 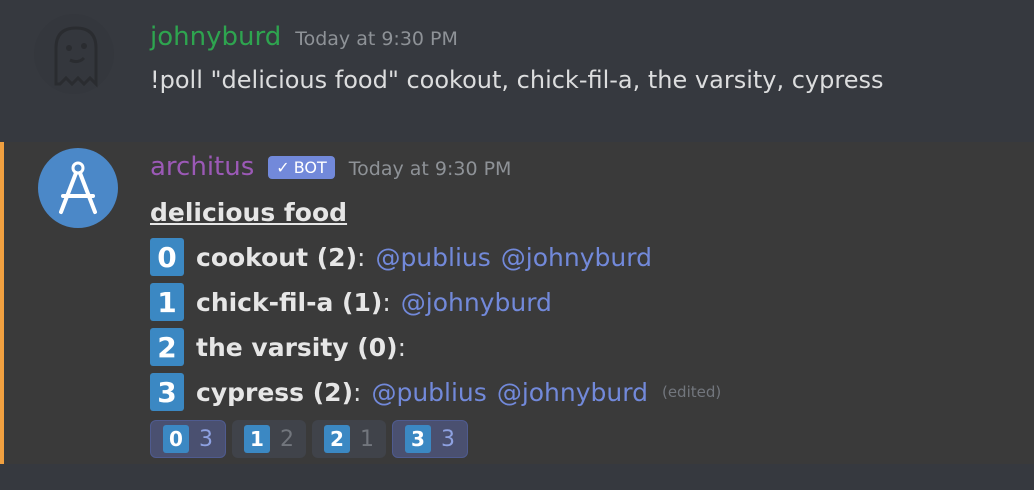 I want to click on bot-badge-label: BOT, so click(x=310, y=167).